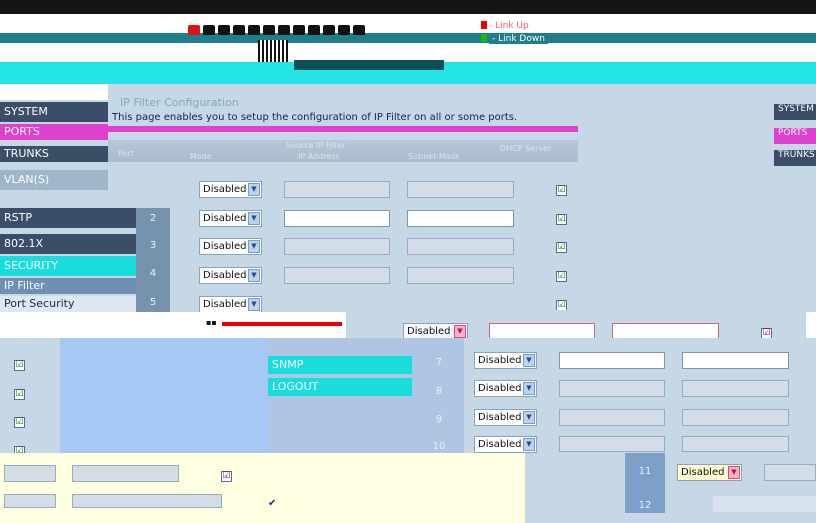 The height and width of the screenshot is (523, 816). I want to click on sidebar-item-system: SYSTEM, so click(54, 112).